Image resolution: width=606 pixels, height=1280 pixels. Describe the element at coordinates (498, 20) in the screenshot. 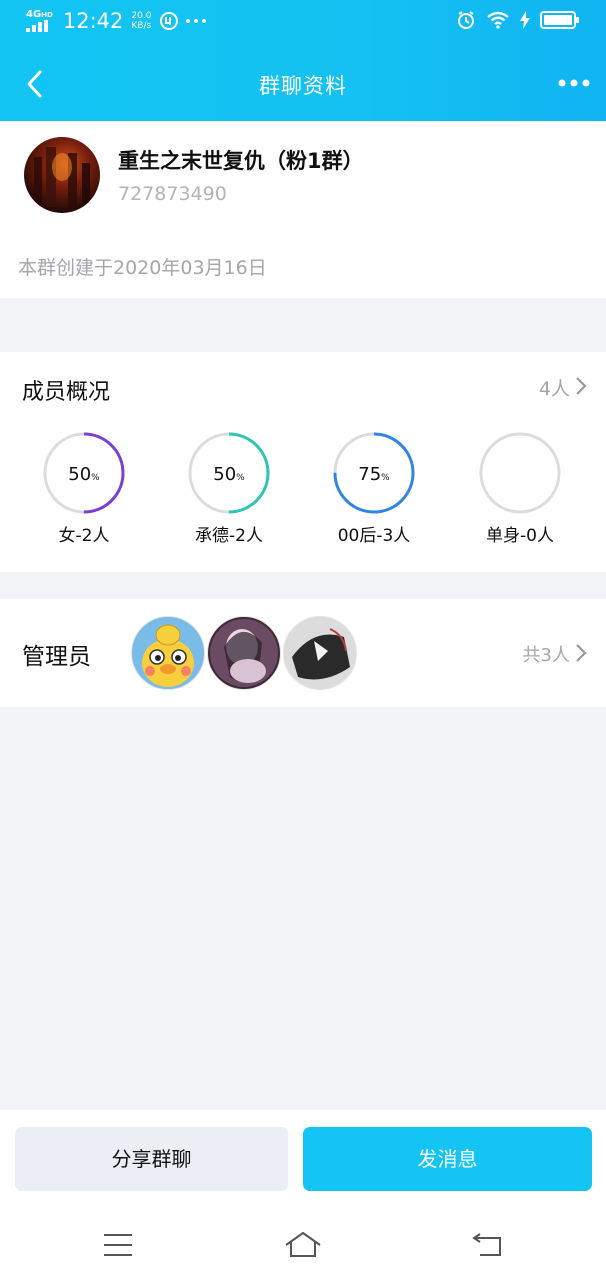

I see `wifi-icon` at that location.